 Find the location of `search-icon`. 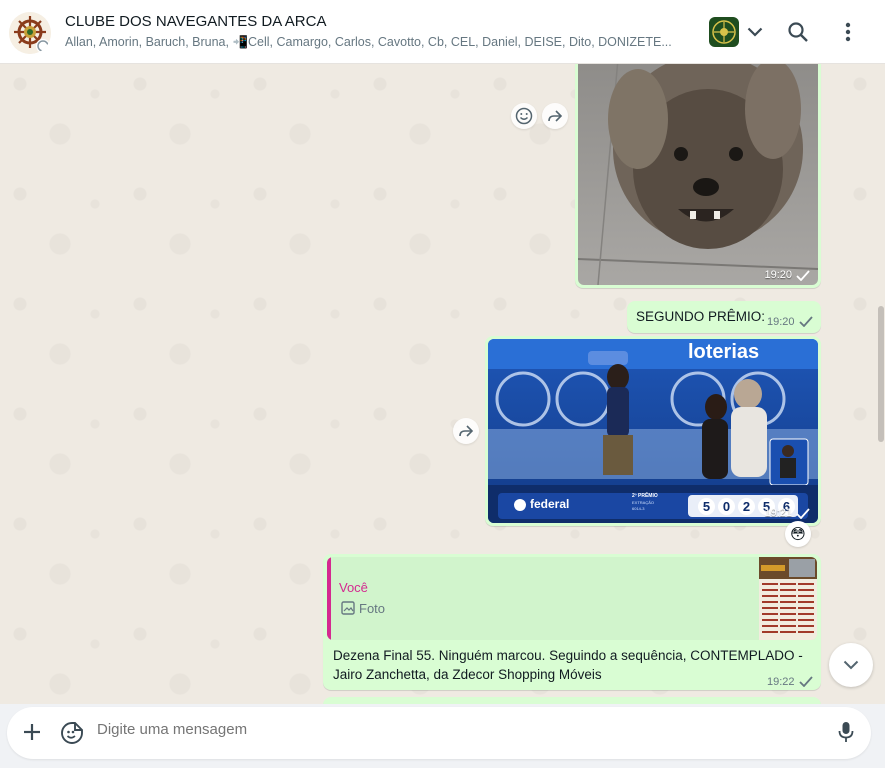

search-icon is located at coordinates (798, 32).